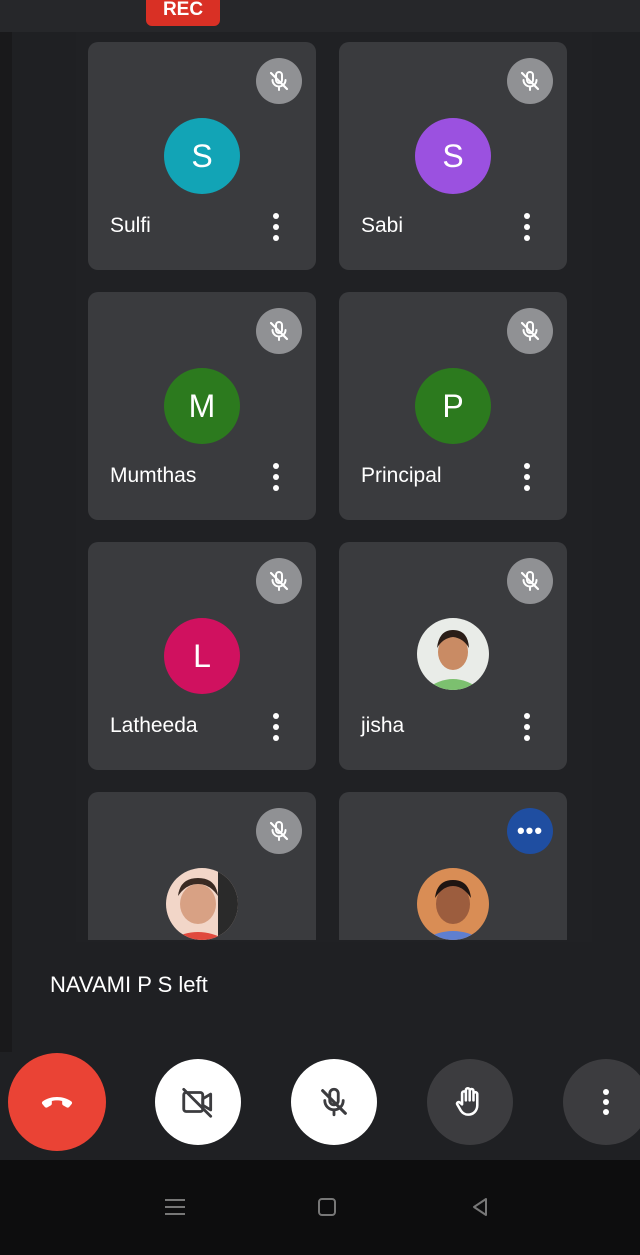  I want to click on left-edge, so click(6, 542).